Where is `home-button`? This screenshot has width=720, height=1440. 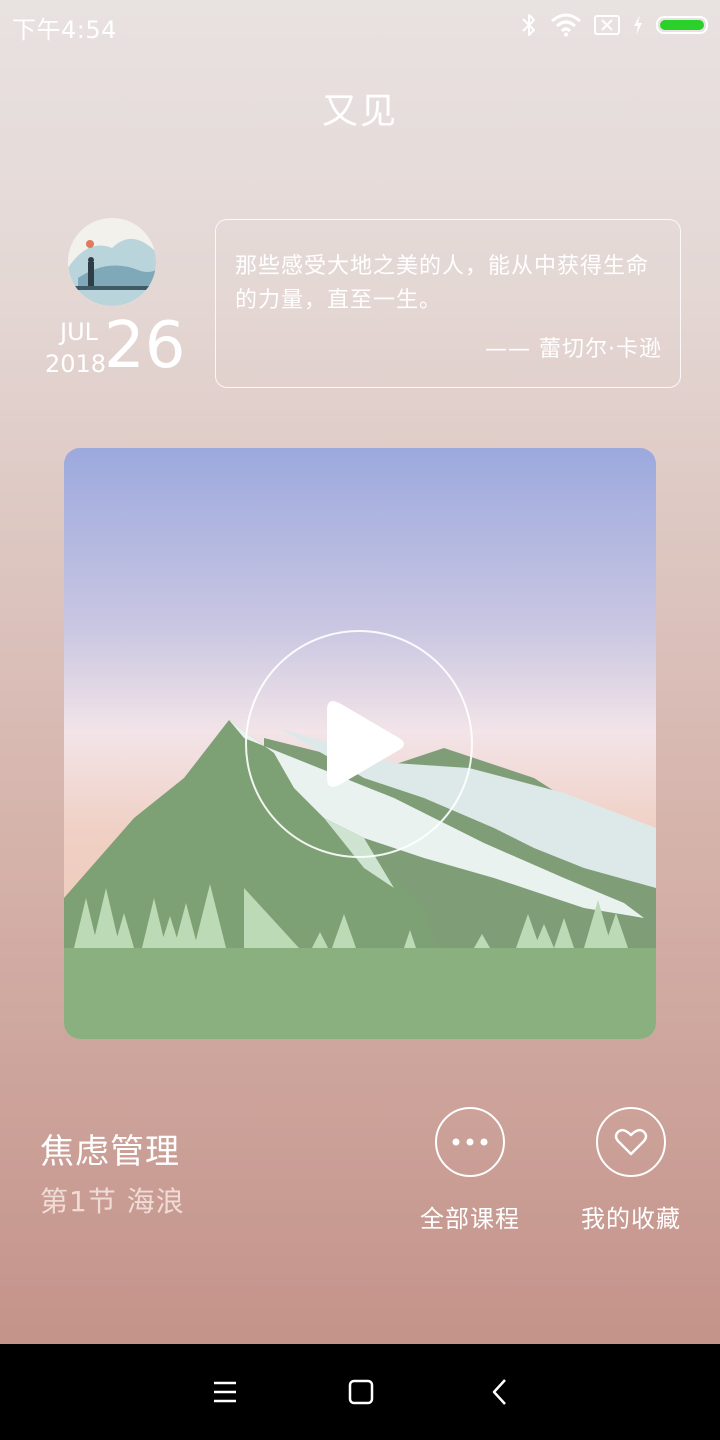 home-button is located at coordinates (361, 1392).